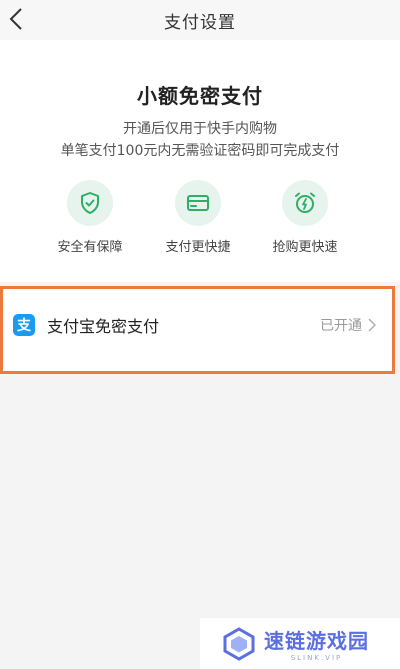 The image size is (400, 669). Describe the element at coordinates (197, 325) in the screenshot. I see `alipay-password-free-row: 支 支付宝免密支付 已开通` at that location.